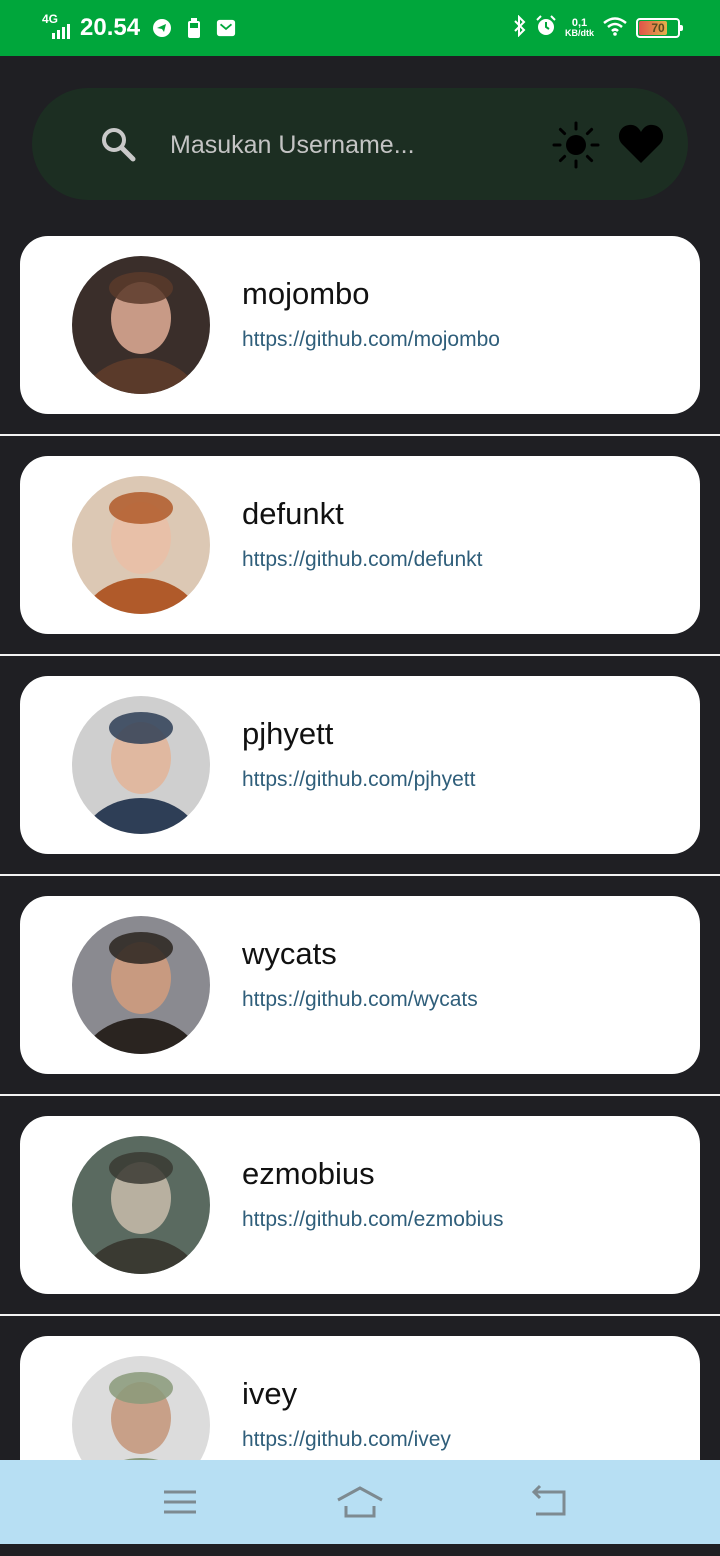 This screenshot has width=720, height=1556. Describe the element at coordinates (162, 28) in the screenshot. I see `telegram-icon` at that location.